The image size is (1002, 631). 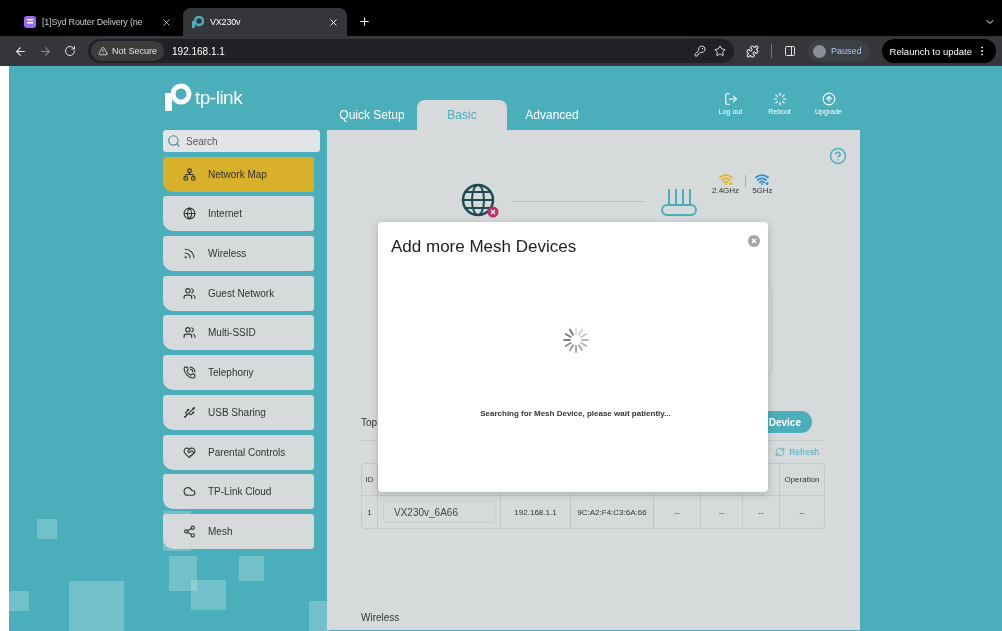 What do you see at coordinates (103, 51) in the screenshot?
I see `warning-icon` at bounding box center [103, 51].